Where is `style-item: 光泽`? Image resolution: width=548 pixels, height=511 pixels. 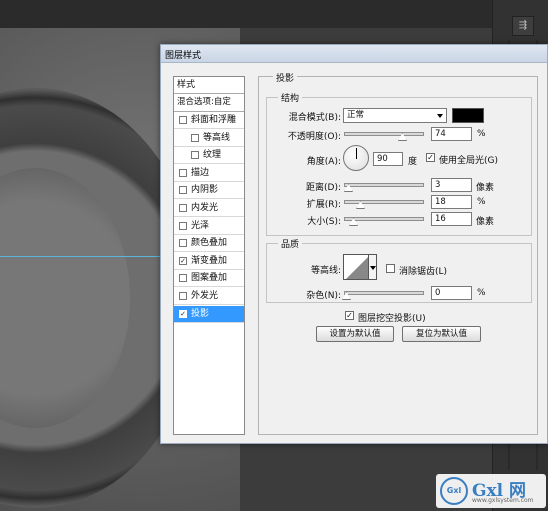
style-item: 光泽 is located at coordinates (209, 226).